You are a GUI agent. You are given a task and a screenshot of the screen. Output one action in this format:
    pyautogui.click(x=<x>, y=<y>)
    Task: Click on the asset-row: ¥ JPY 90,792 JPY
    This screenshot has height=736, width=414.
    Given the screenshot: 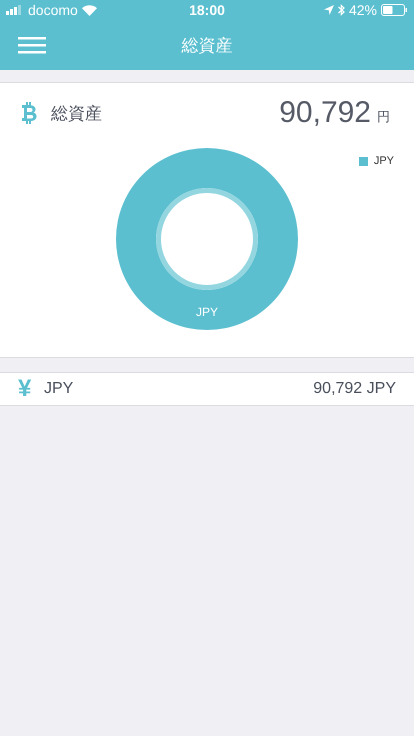 What is the action you would take?
    pyautogui.click(x=207, y=389)
    